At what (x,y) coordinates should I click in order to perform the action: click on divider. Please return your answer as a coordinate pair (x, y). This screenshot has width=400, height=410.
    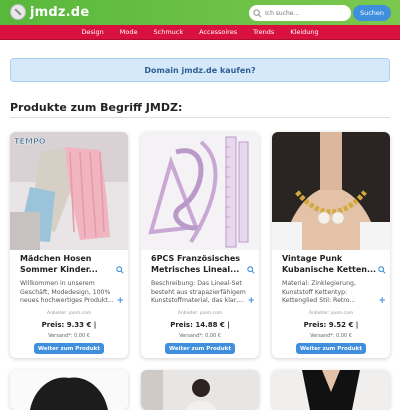
    Looking at the image, I should click on (200, 117).